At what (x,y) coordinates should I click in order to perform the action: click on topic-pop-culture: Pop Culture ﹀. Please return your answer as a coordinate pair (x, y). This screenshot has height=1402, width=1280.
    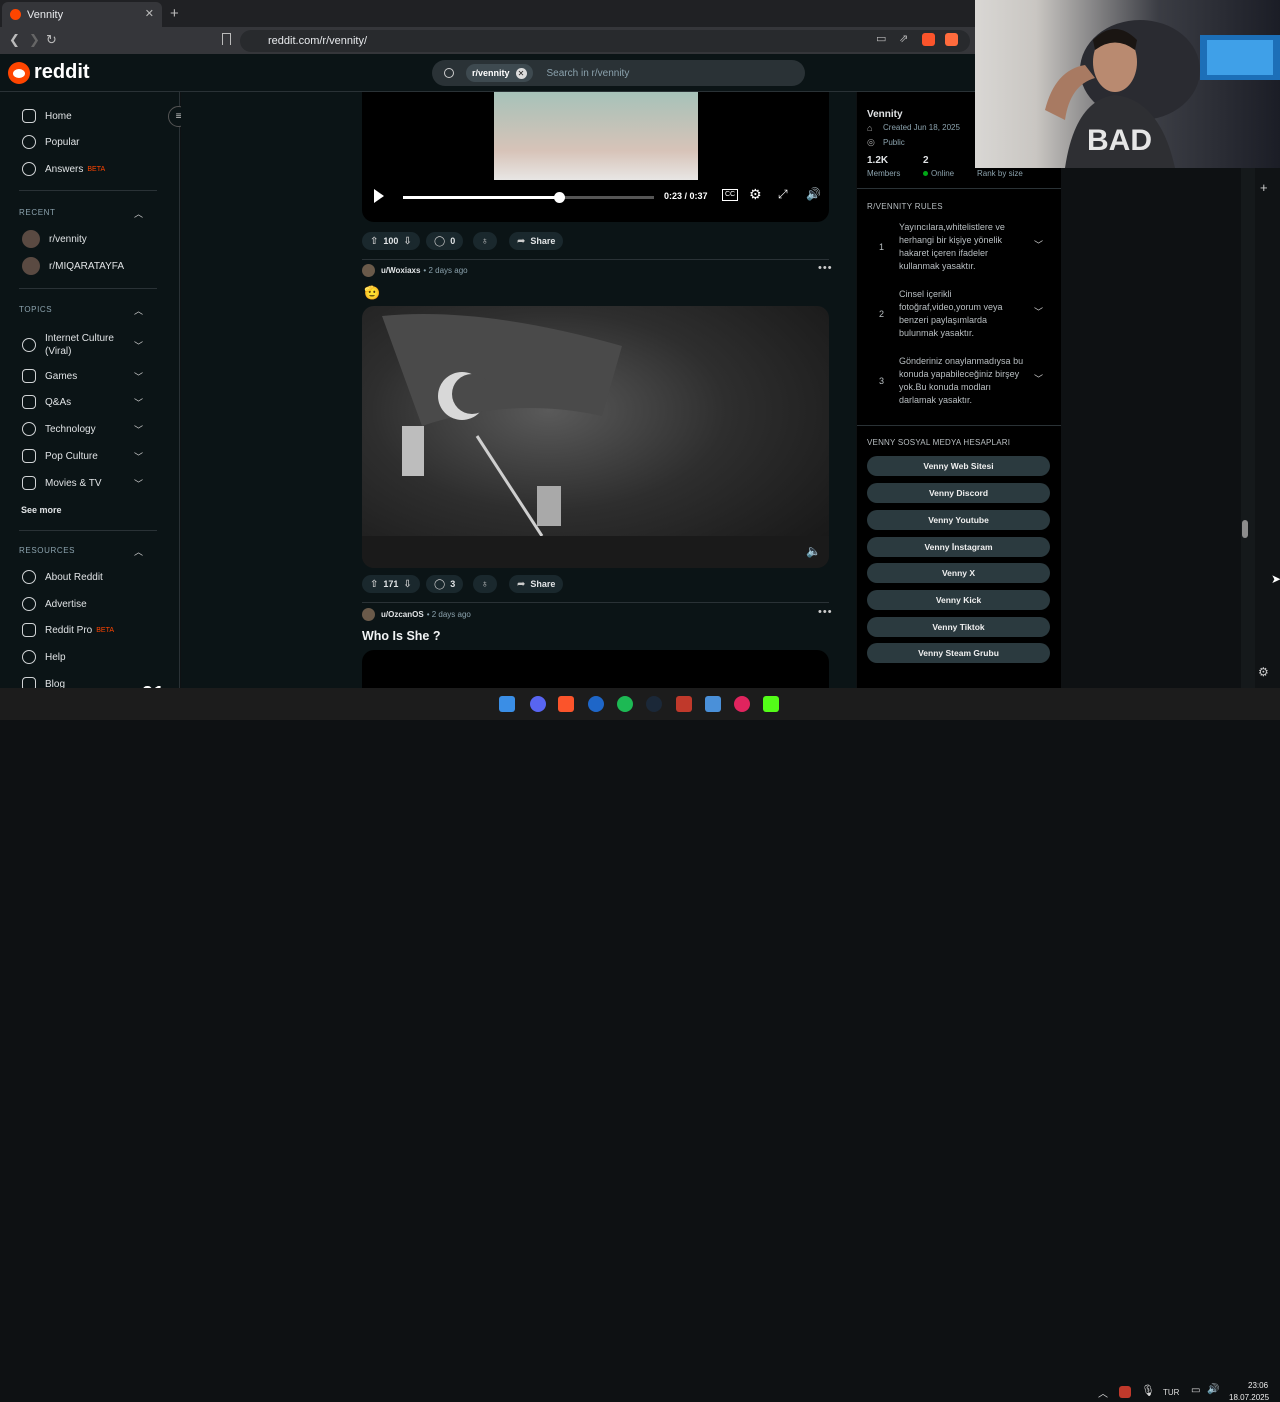
    Looking at the image, I should click on (82, 456).